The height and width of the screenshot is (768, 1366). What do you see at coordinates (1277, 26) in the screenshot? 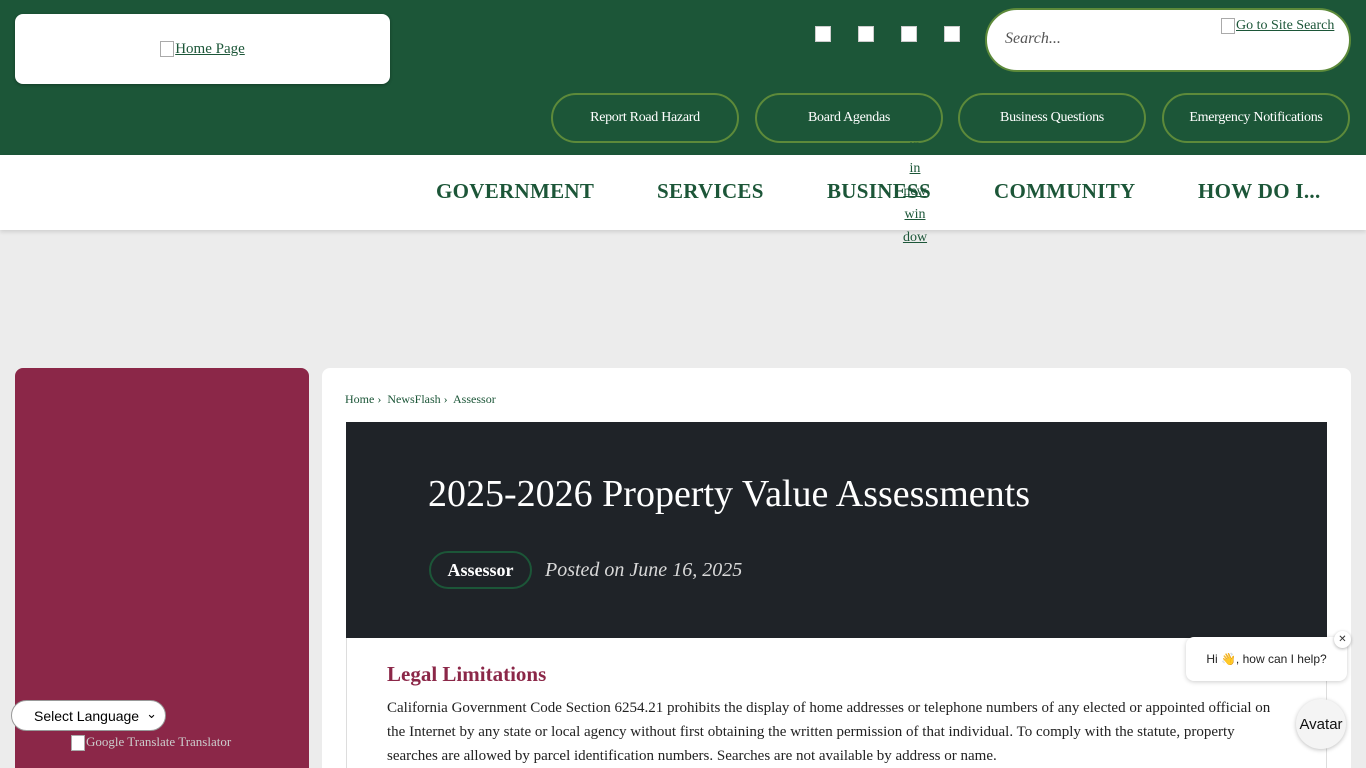
I see `search-button: Go to Site Search` at bounding box center [1277, 26].